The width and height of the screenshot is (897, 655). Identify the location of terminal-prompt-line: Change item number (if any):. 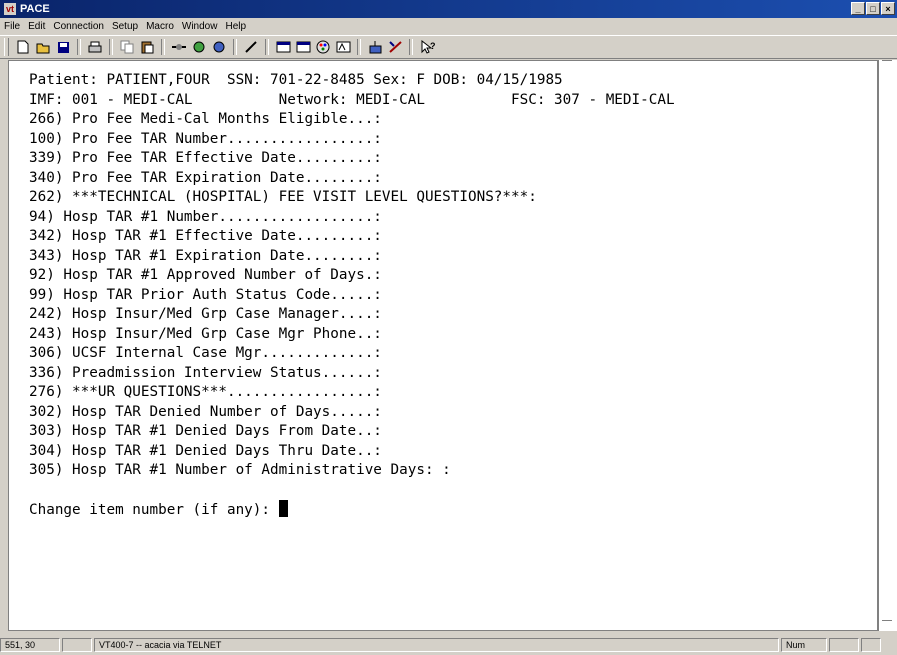
(352, 510).